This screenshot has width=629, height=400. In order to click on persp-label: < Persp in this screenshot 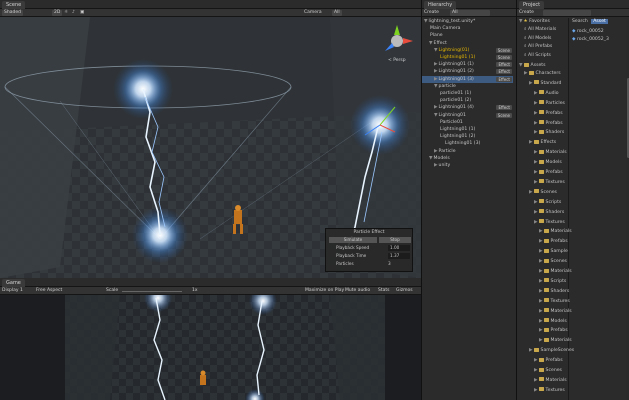, I will do `click(397, 60)`.